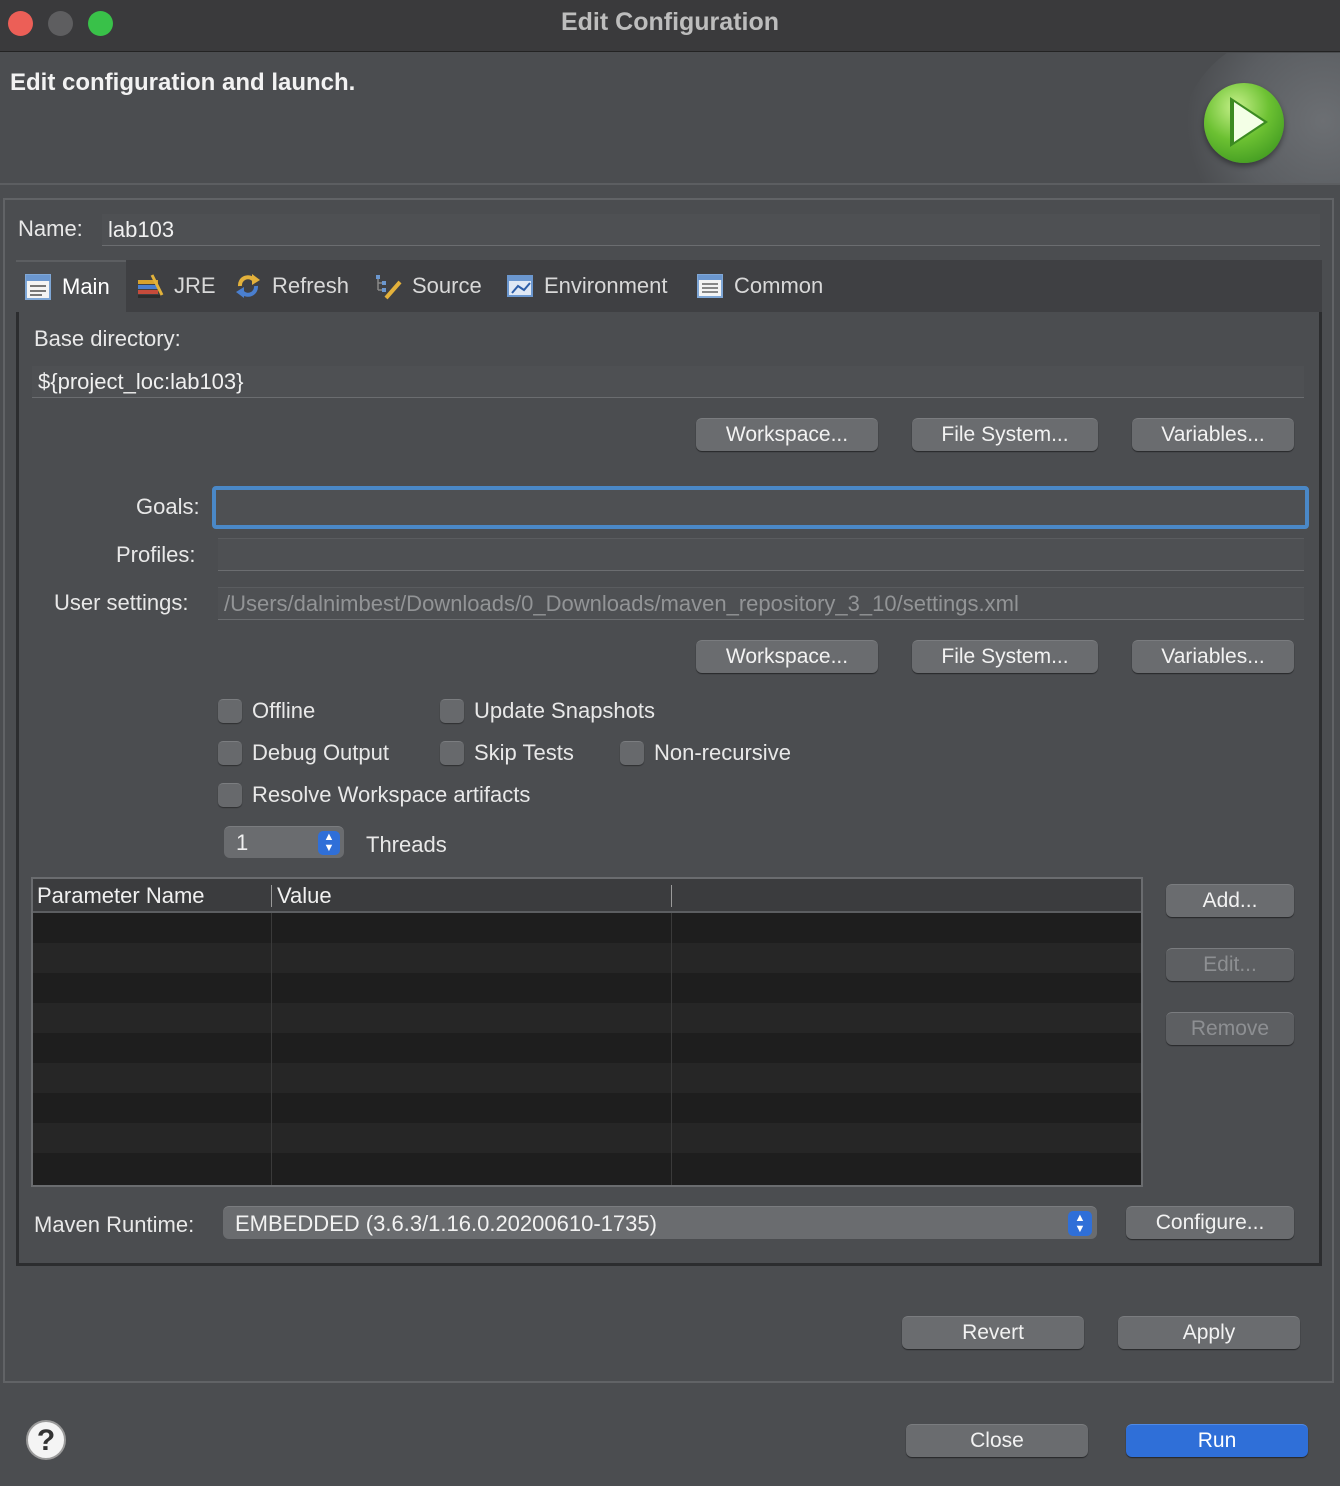  I want to click on base-directory-label: Base directory:, so click(107, 338).